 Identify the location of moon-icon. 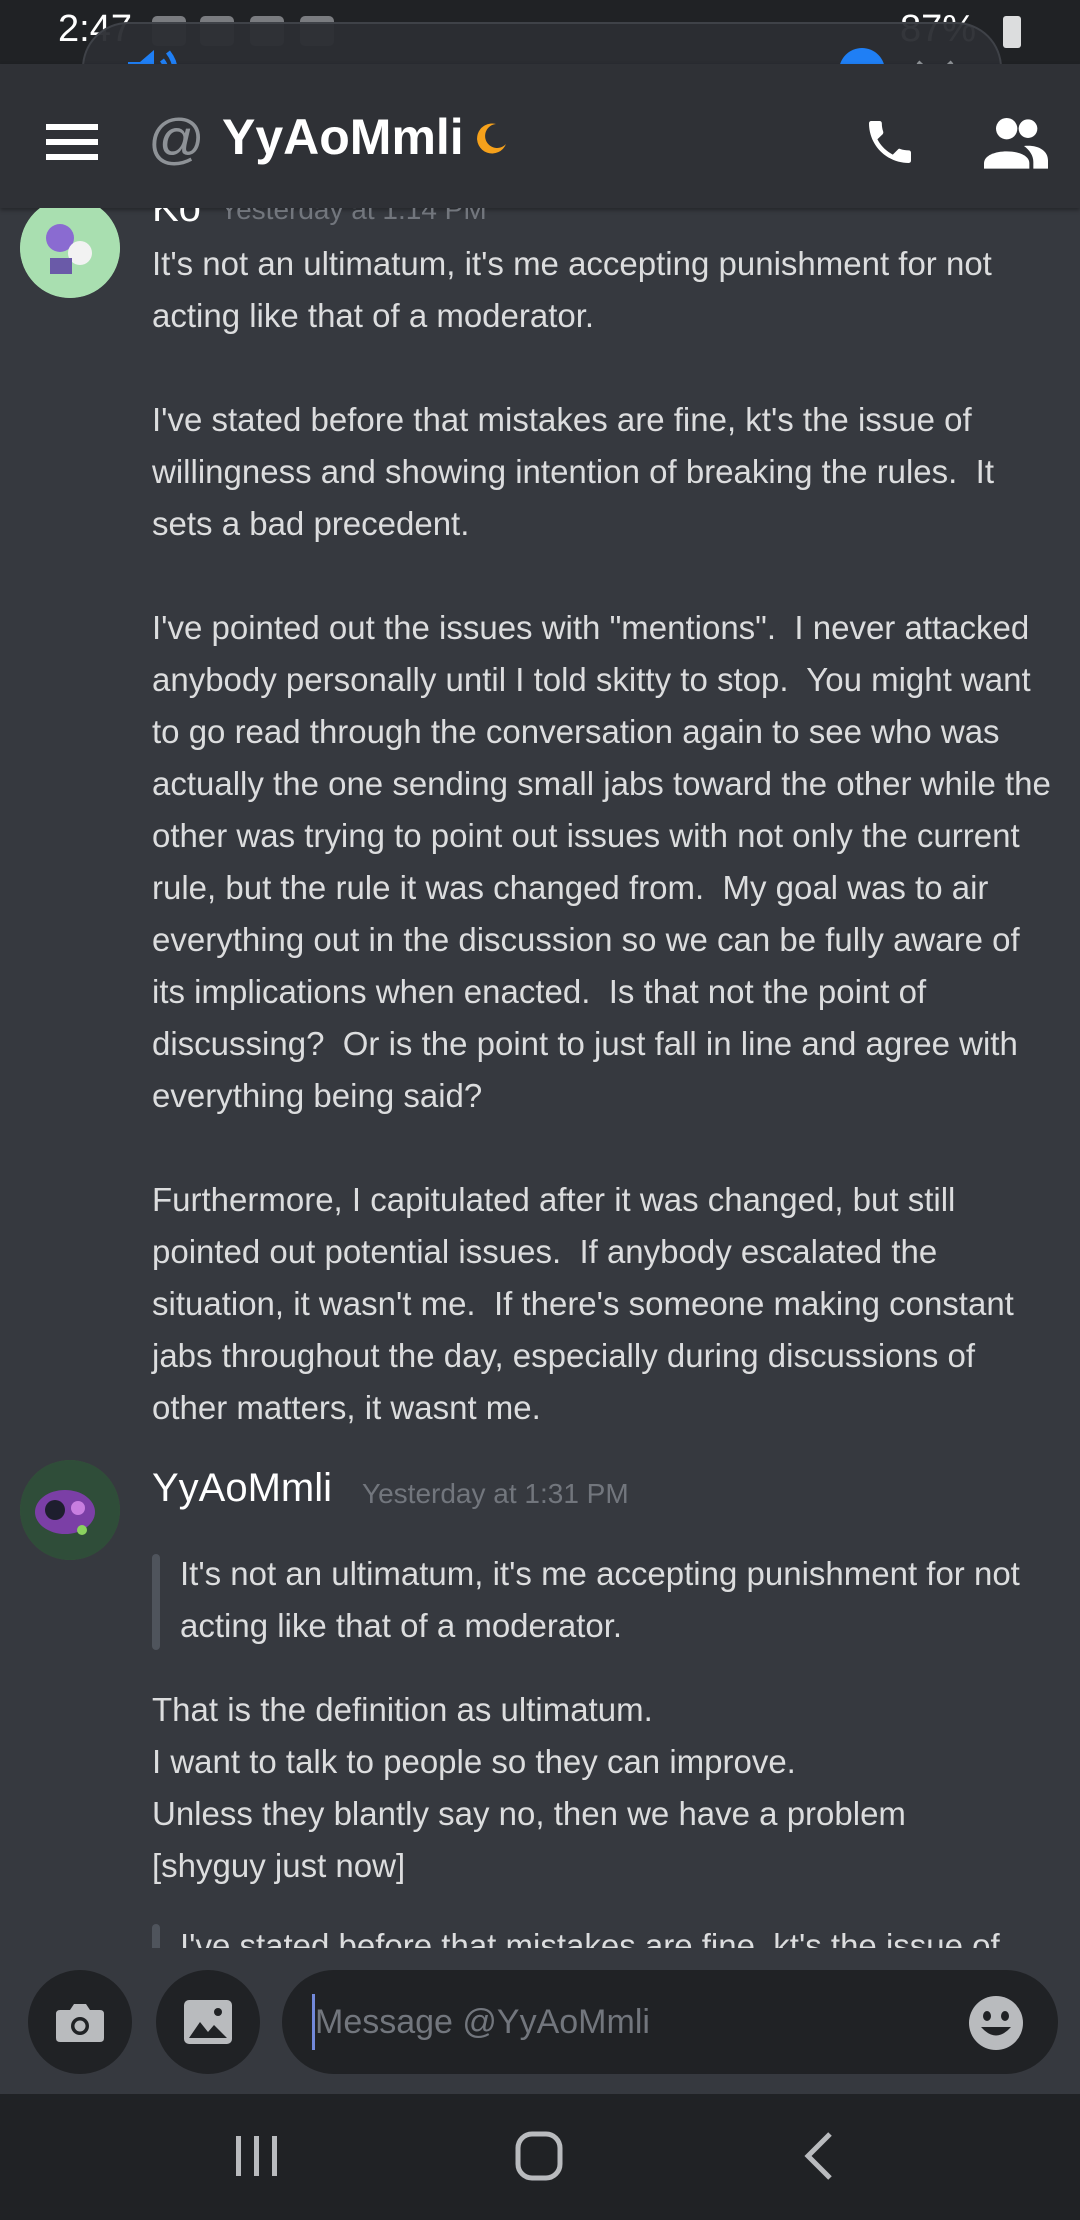
(491, 138).